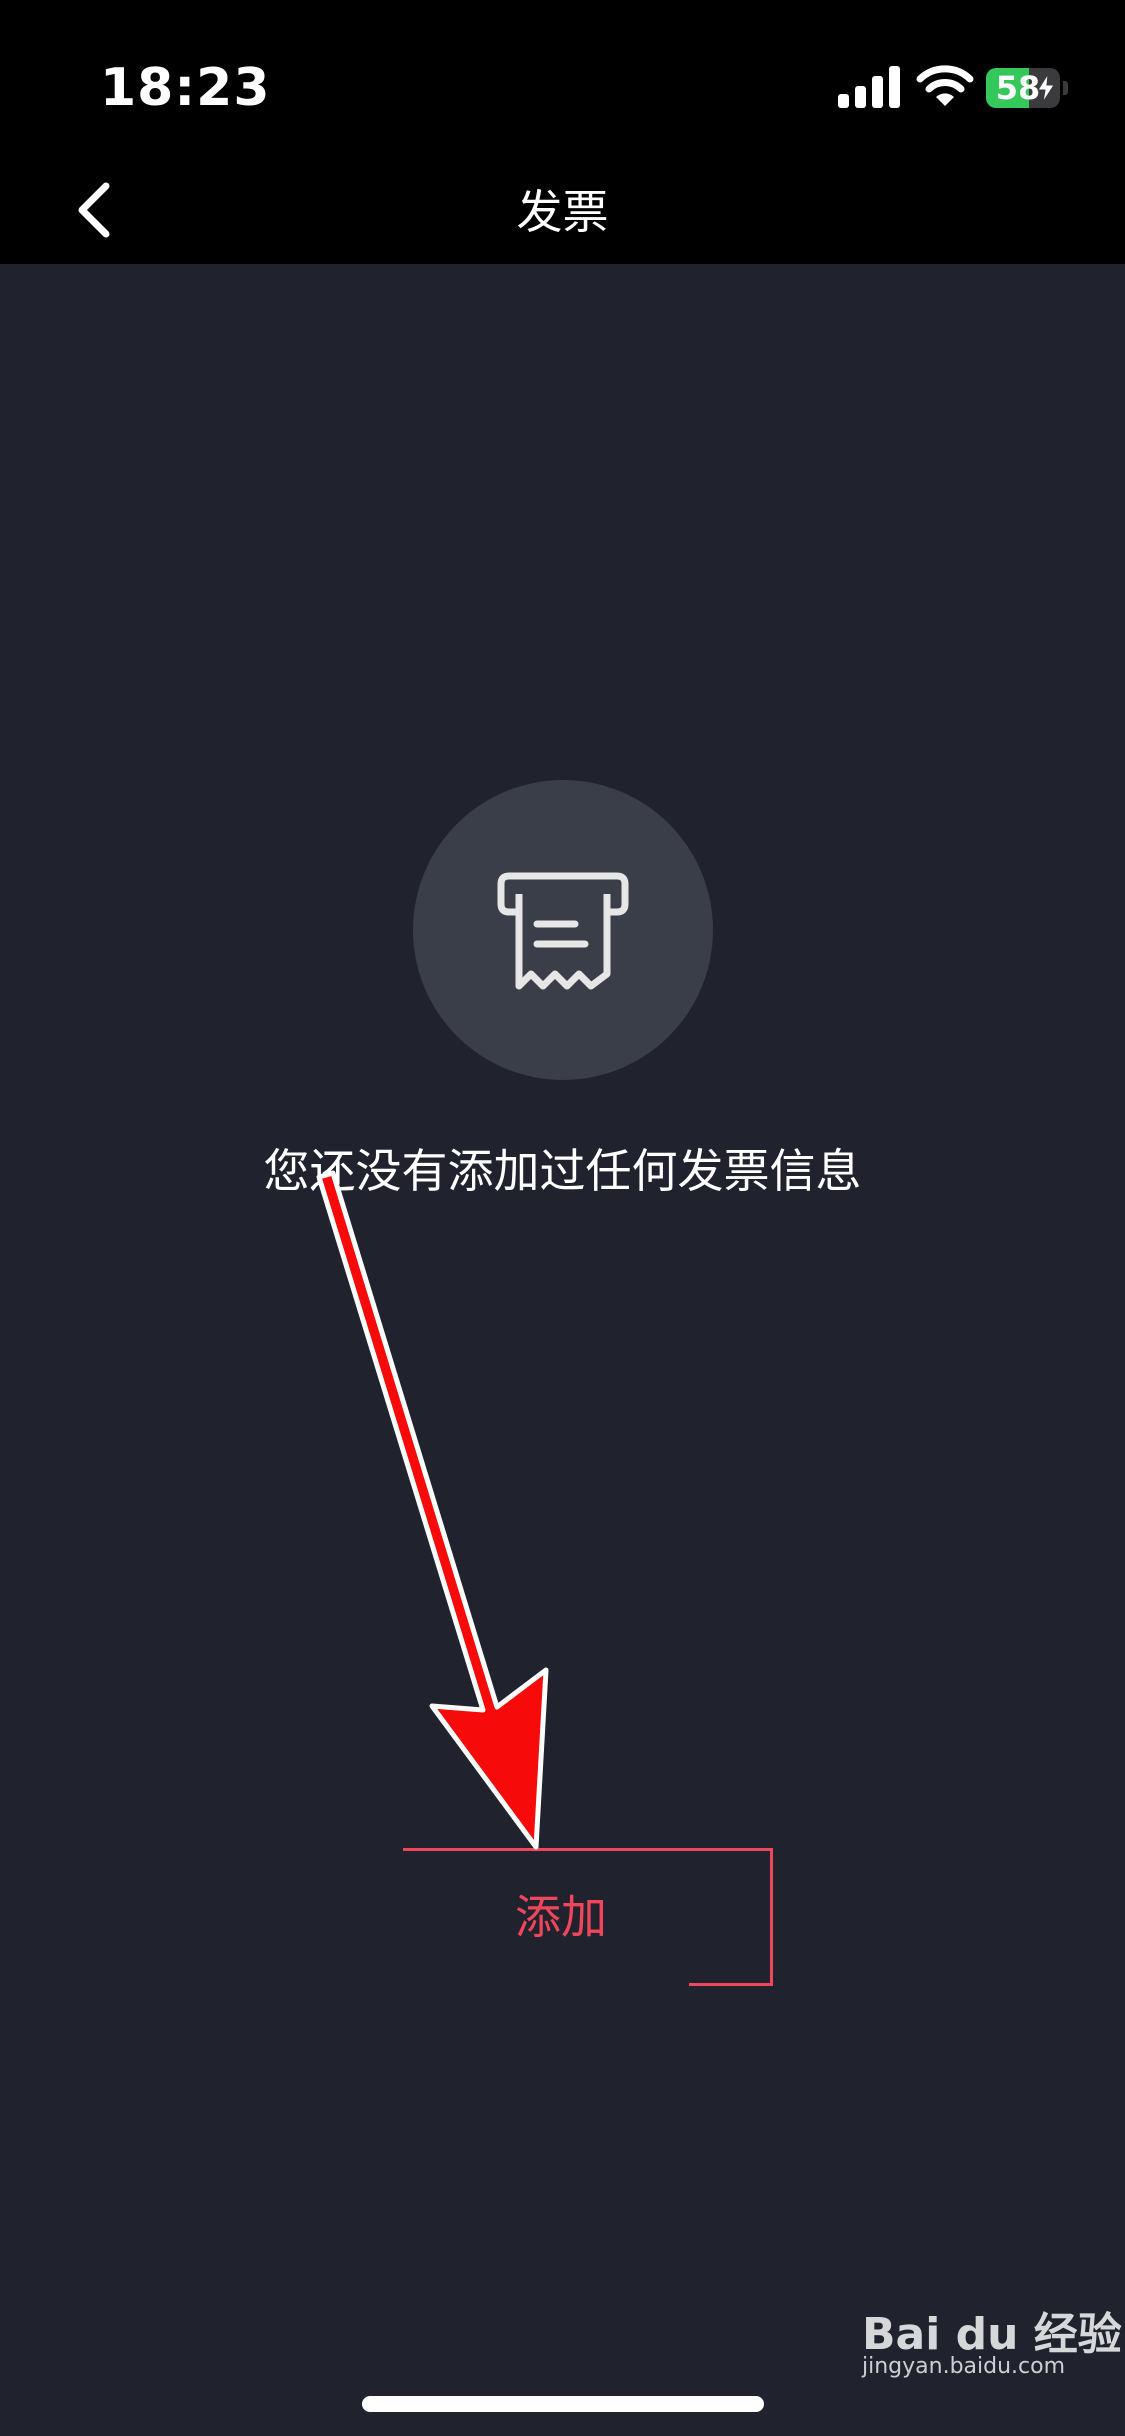 The image size is (1125, 2436). I want to click on receipt-icon, so click(563, 931).